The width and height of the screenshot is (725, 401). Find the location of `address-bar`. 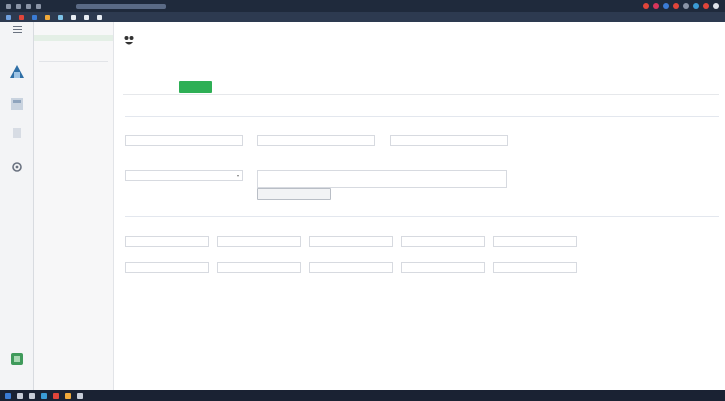

address-bar is located at coordinates (121, 6).